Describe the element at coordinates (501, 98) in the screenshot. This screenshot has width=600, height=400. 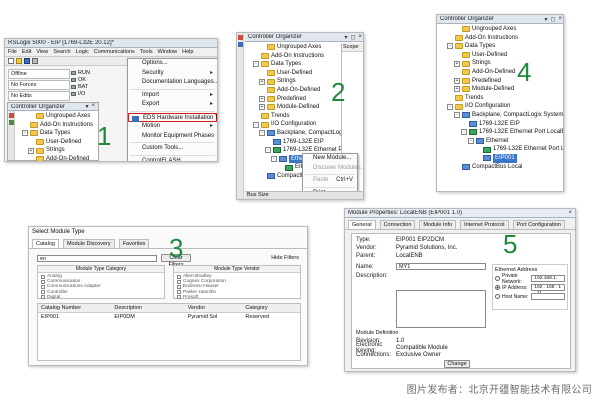
I see `tree-item: Trends` at that location.